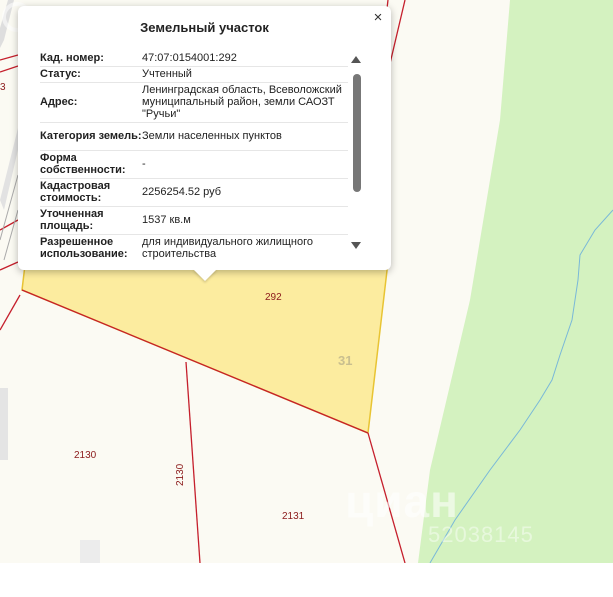 The image size is (613, 597). What do you see at coordinates (273, 297) in the screenshot?
I see `plot-label-292: 292` at bounding box center [273, 297].